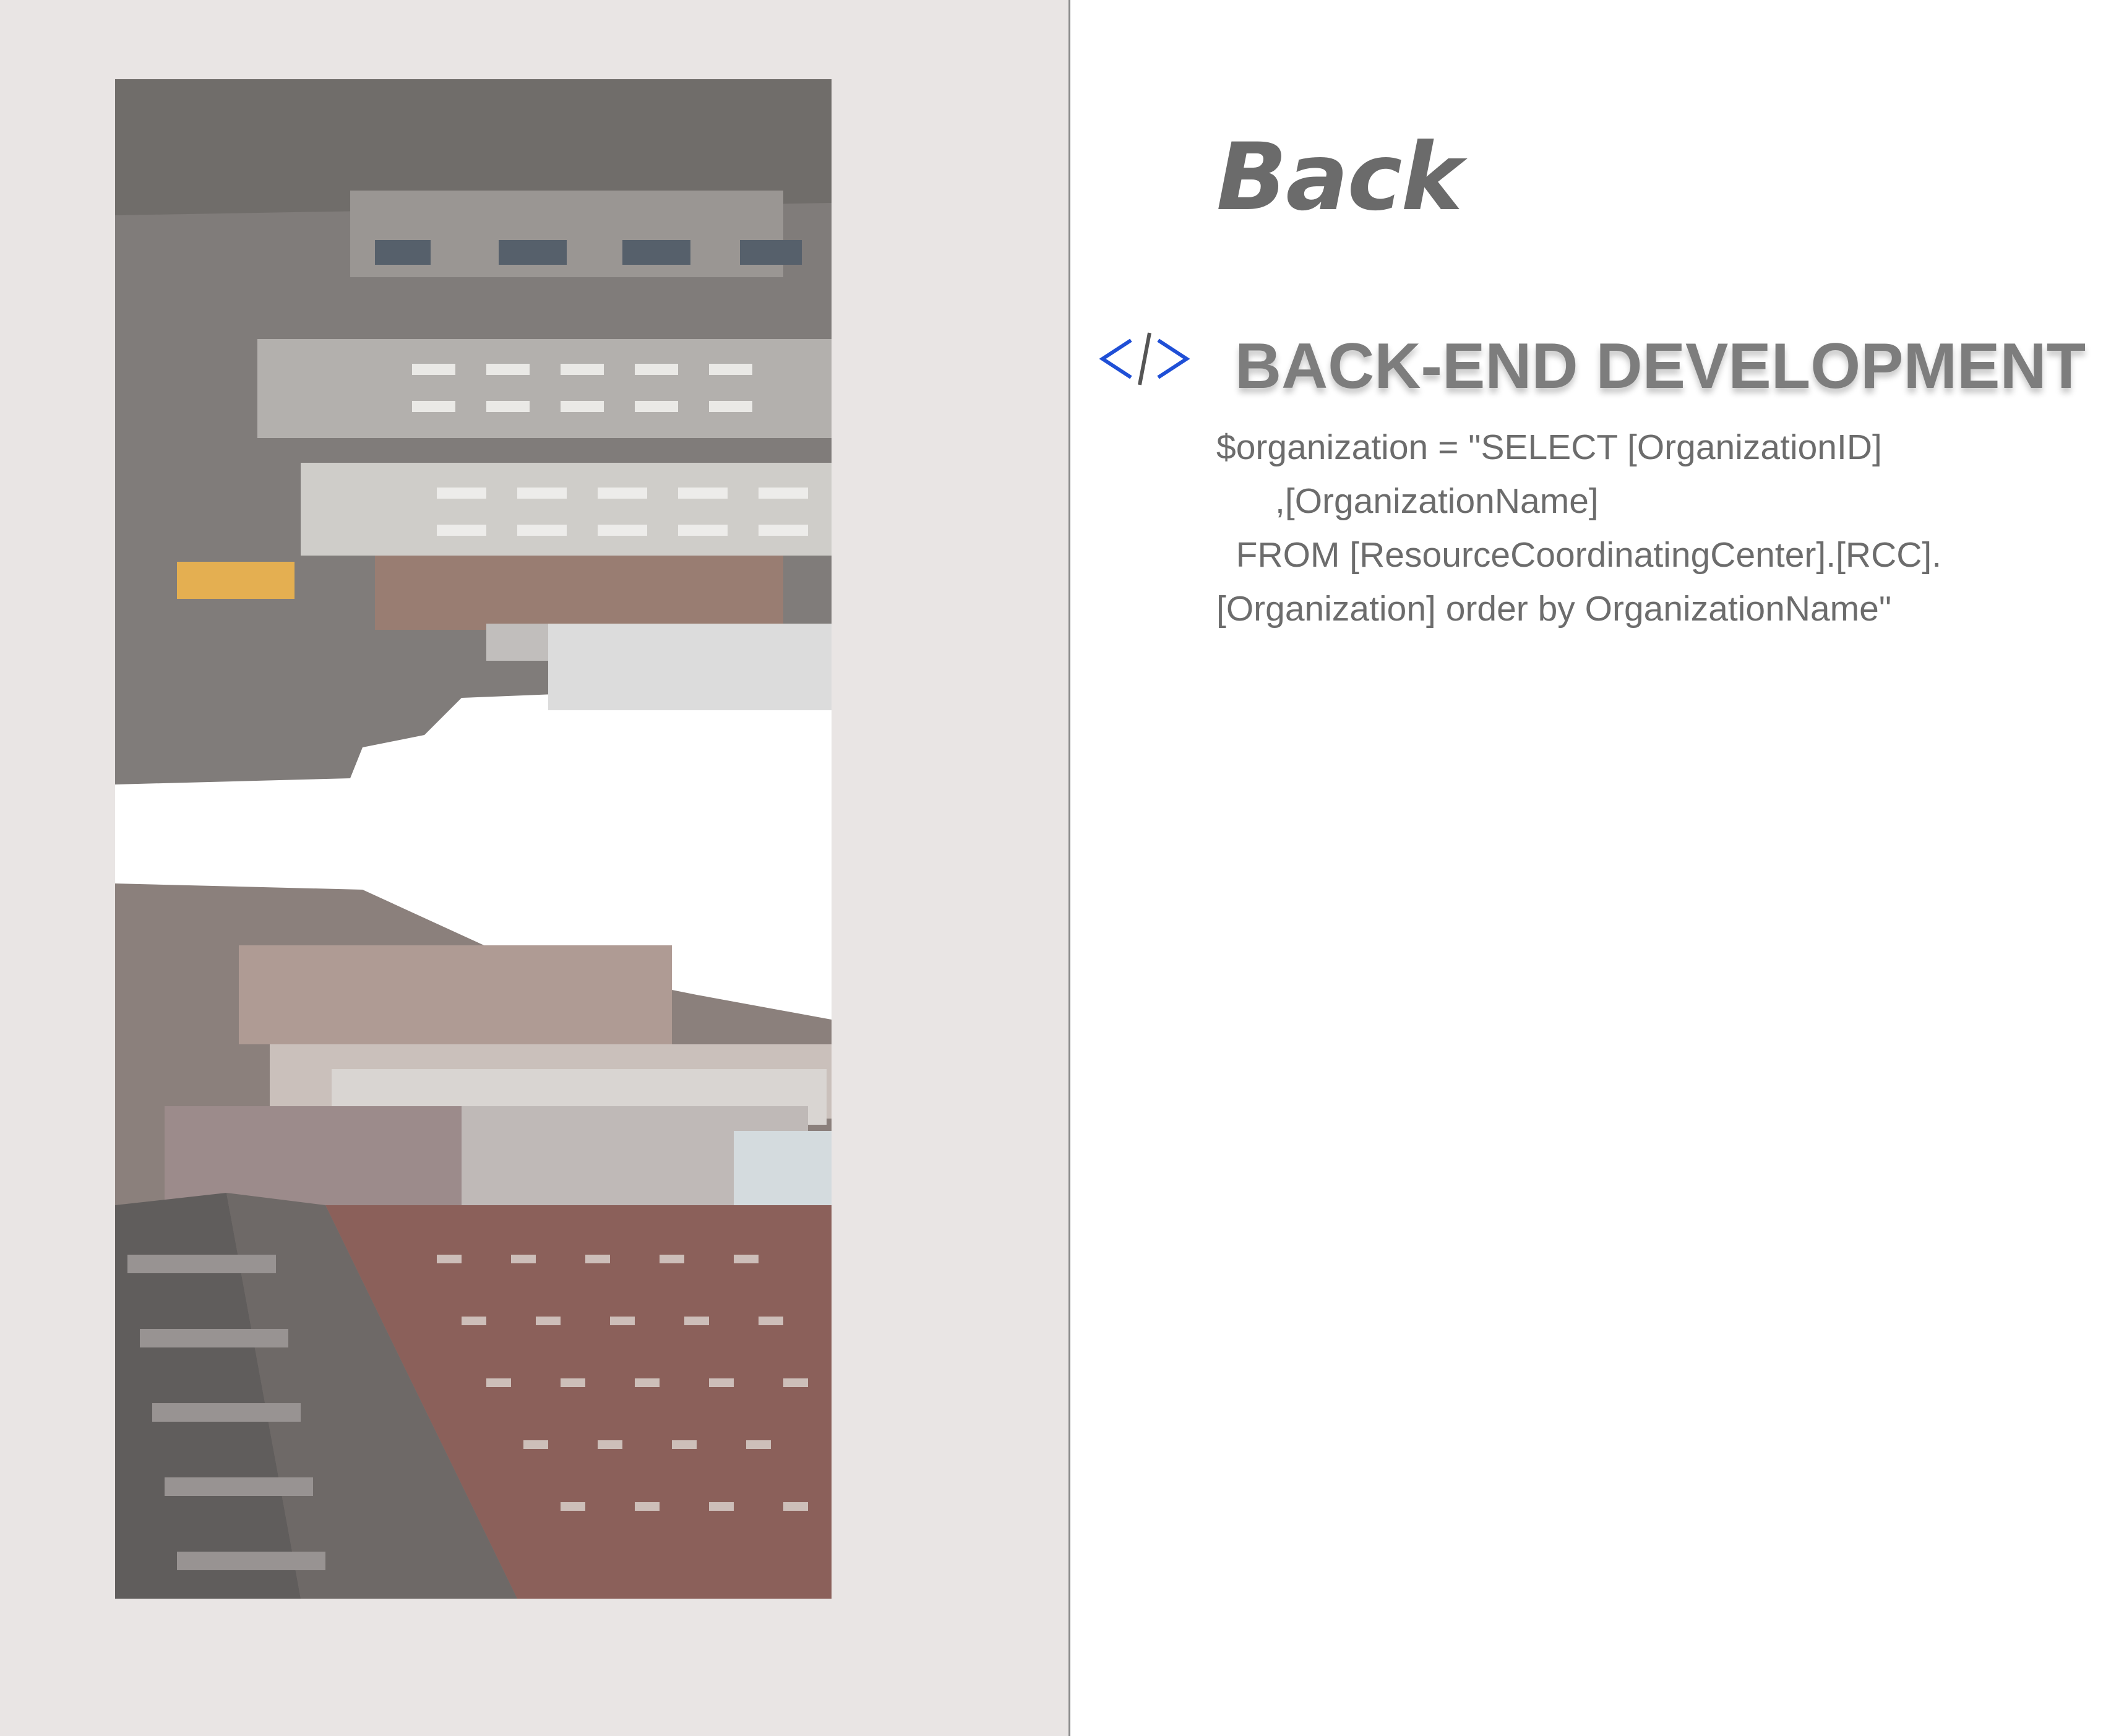 The width and height of the screenshot is (2111, 1736). What do you see at coordinates (1549, 447) in the screenshot?
I see `code-line: $organization = "SELECT [OrganizationID]` at bounding box center [1549, 447].